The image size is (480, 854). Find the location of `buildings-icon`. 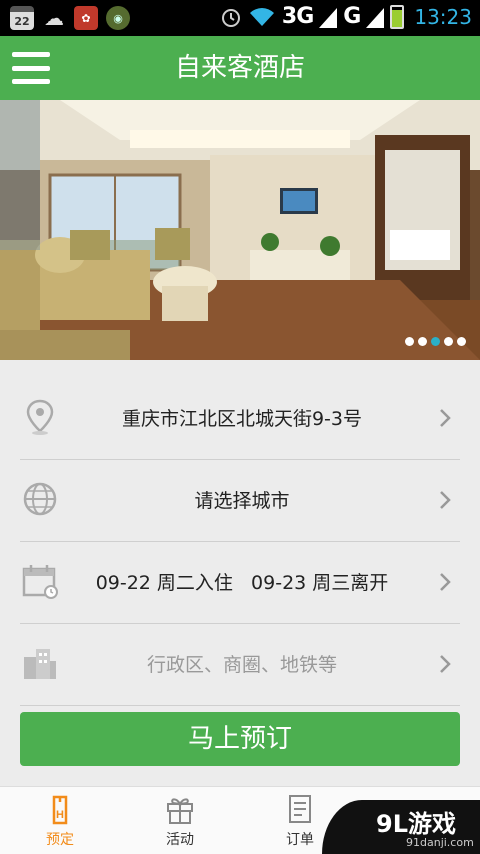

buildings-icon is located at coordinates (40, 664).